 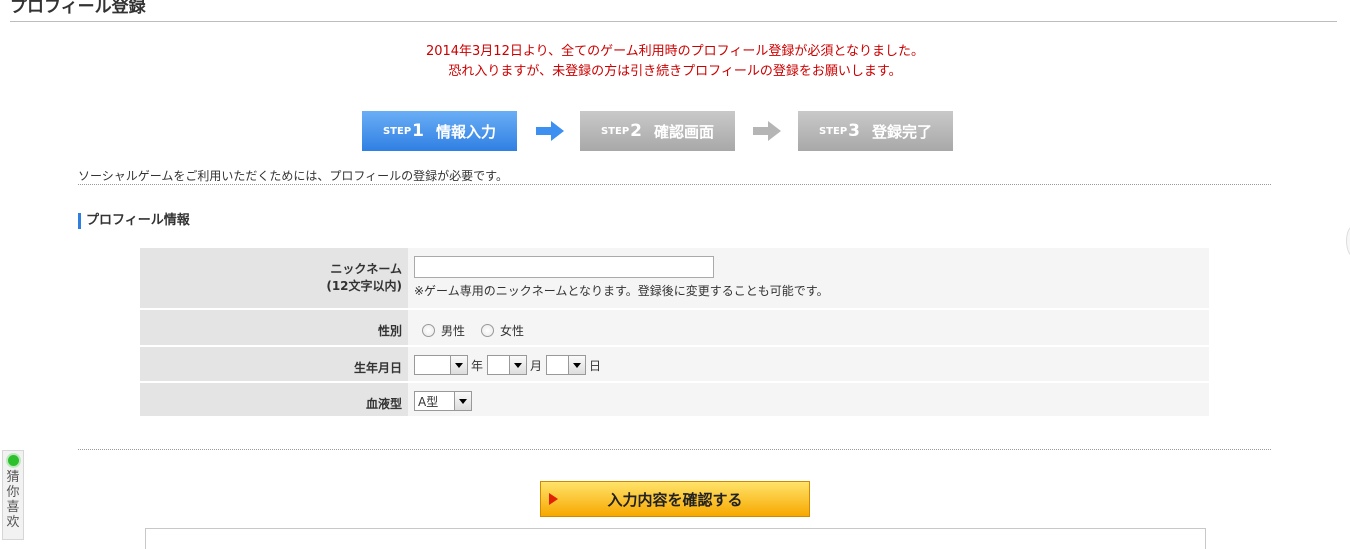 I want to click on gender-female-radio, so click(x=488, y=330).